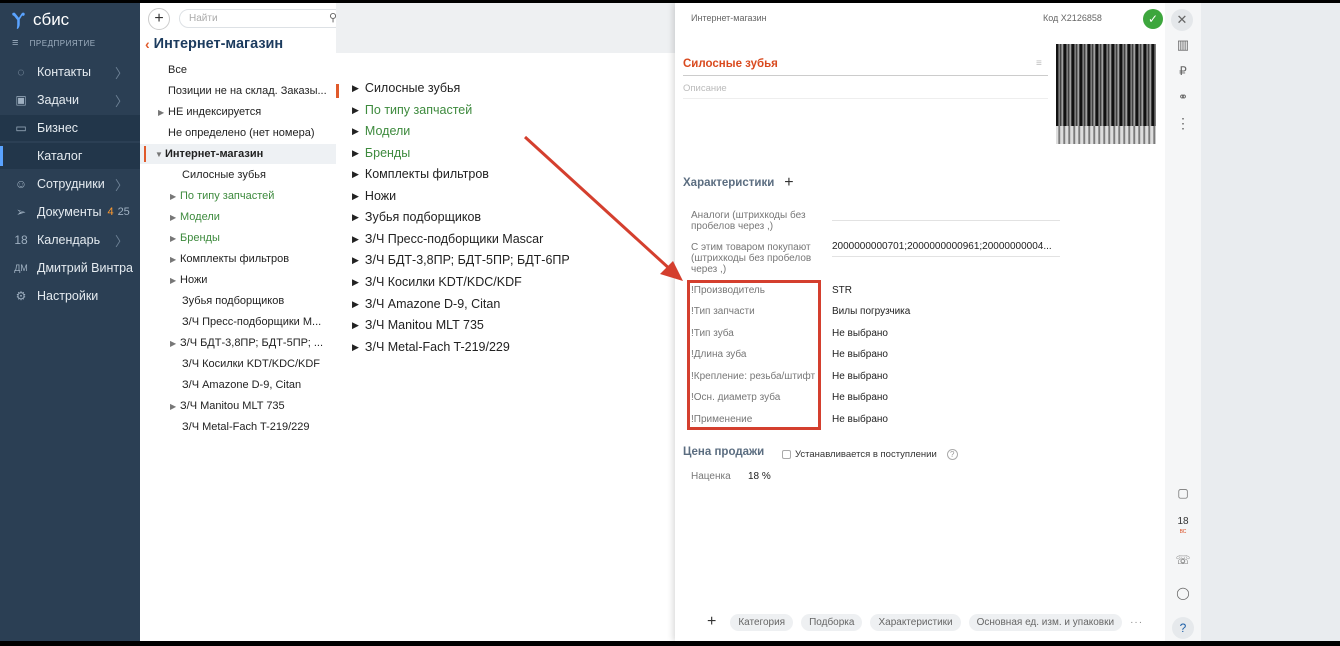  Describe the element at coordinates (598, 204) in the screenshot. I see `arrow-line` at that location.